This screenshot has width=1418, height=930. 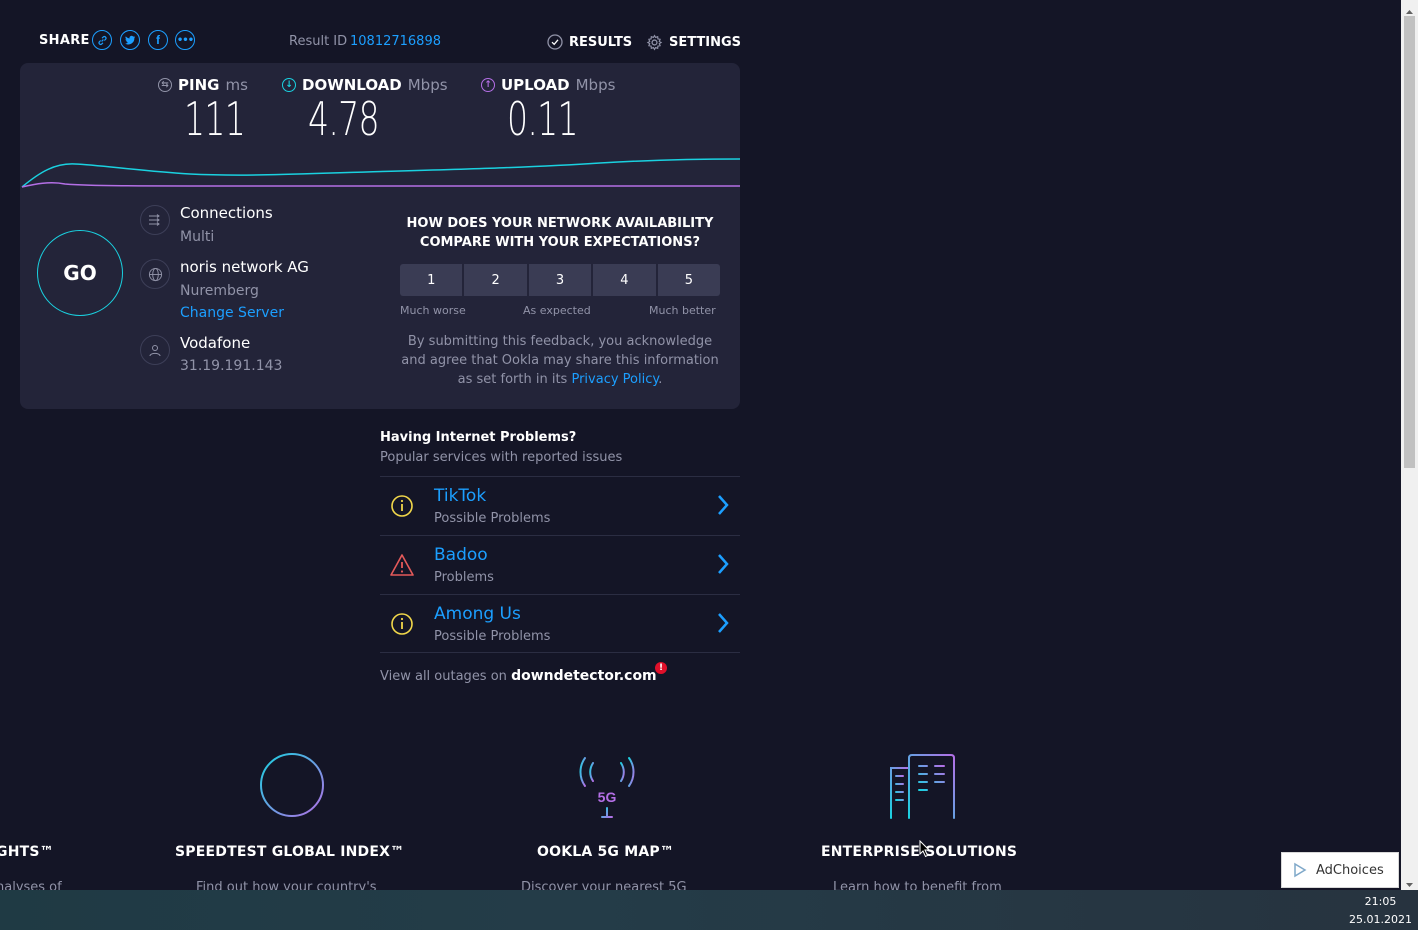 I want to click on system-clock: 21:05 25.01.2021, so click(x=1380, y=911).